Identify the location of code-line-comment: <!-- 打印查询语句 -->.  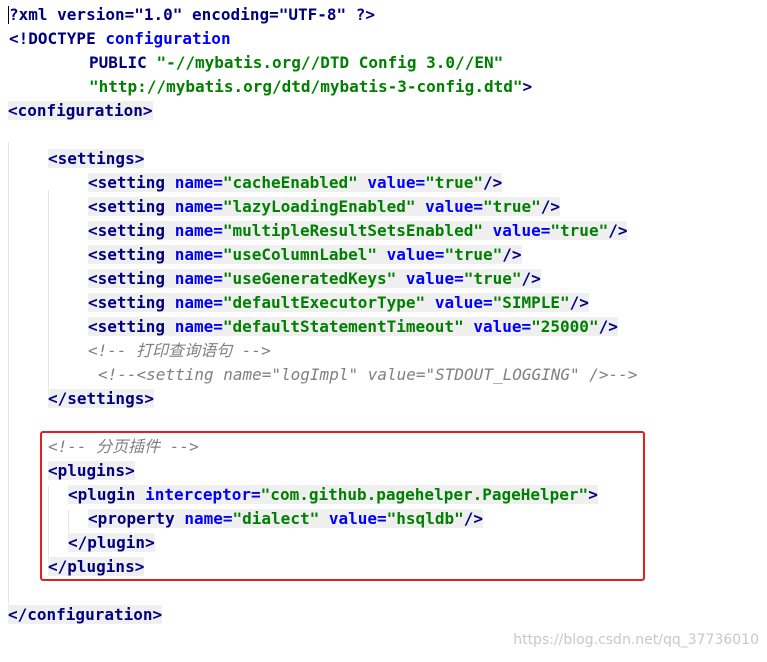
(383, 351).